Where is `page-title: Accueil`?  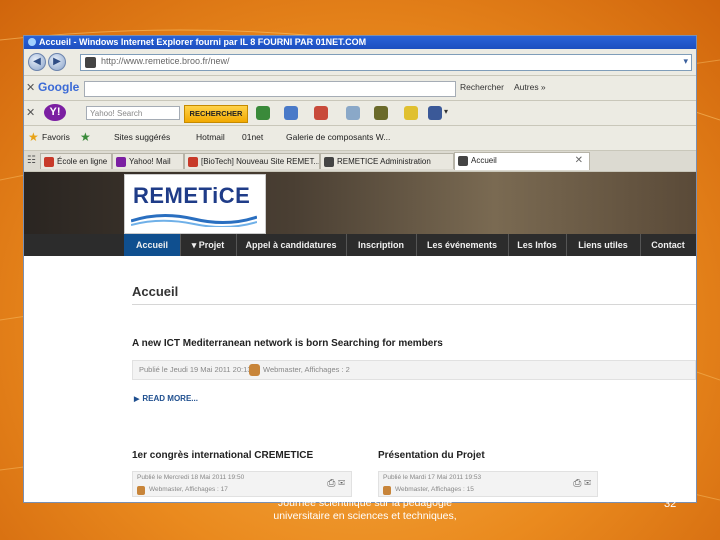 page-title: Accueil is located at coordinates (155, 291).